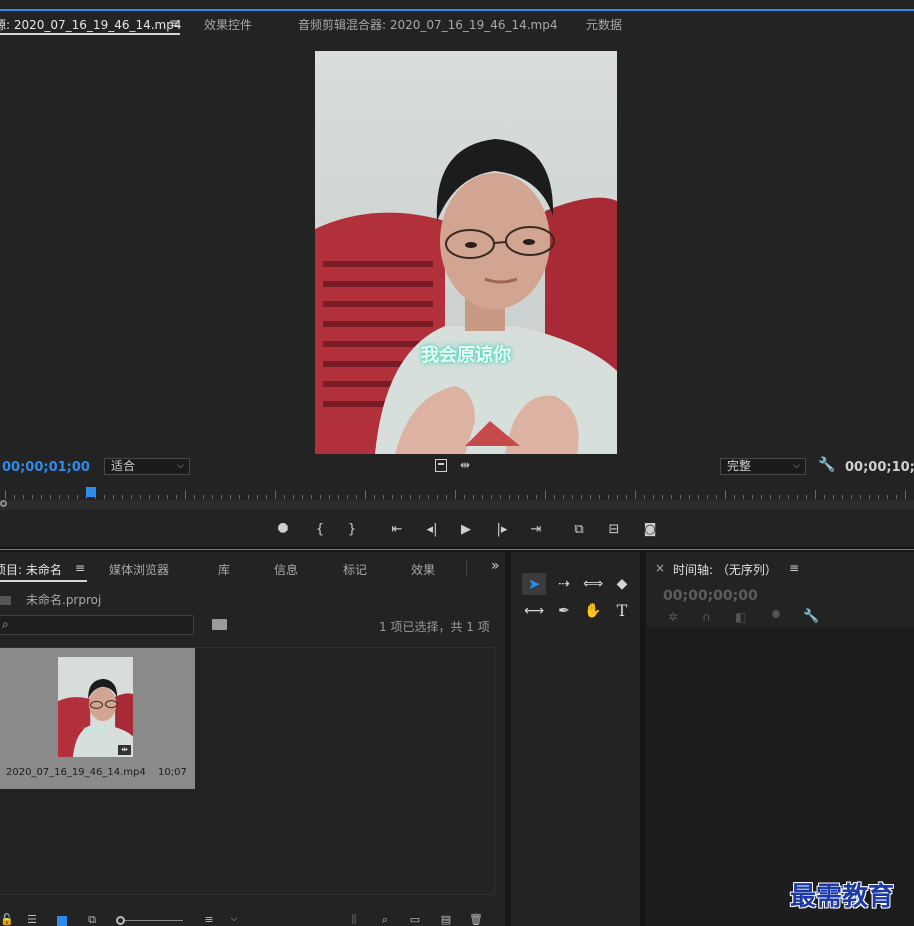  I want to click on find-icon: ⌕, so click(385, 919).